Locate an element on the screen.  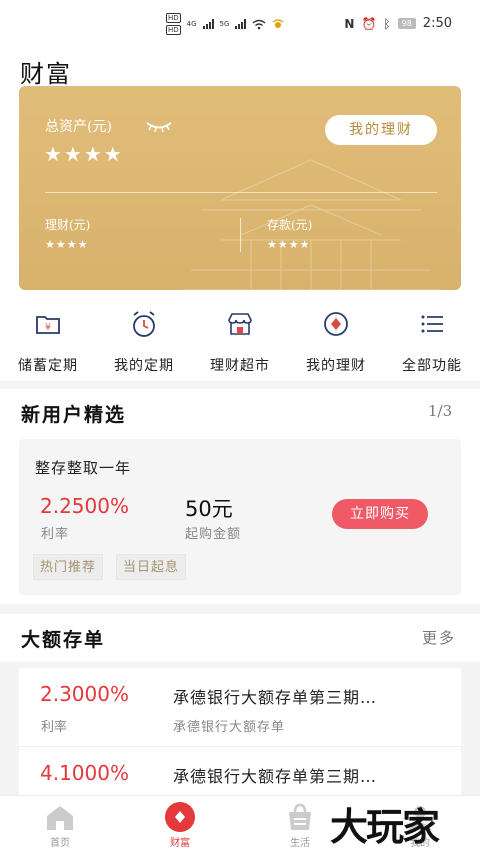
total-assets-label: 总资产(元) is located at coordinates (78, 127).